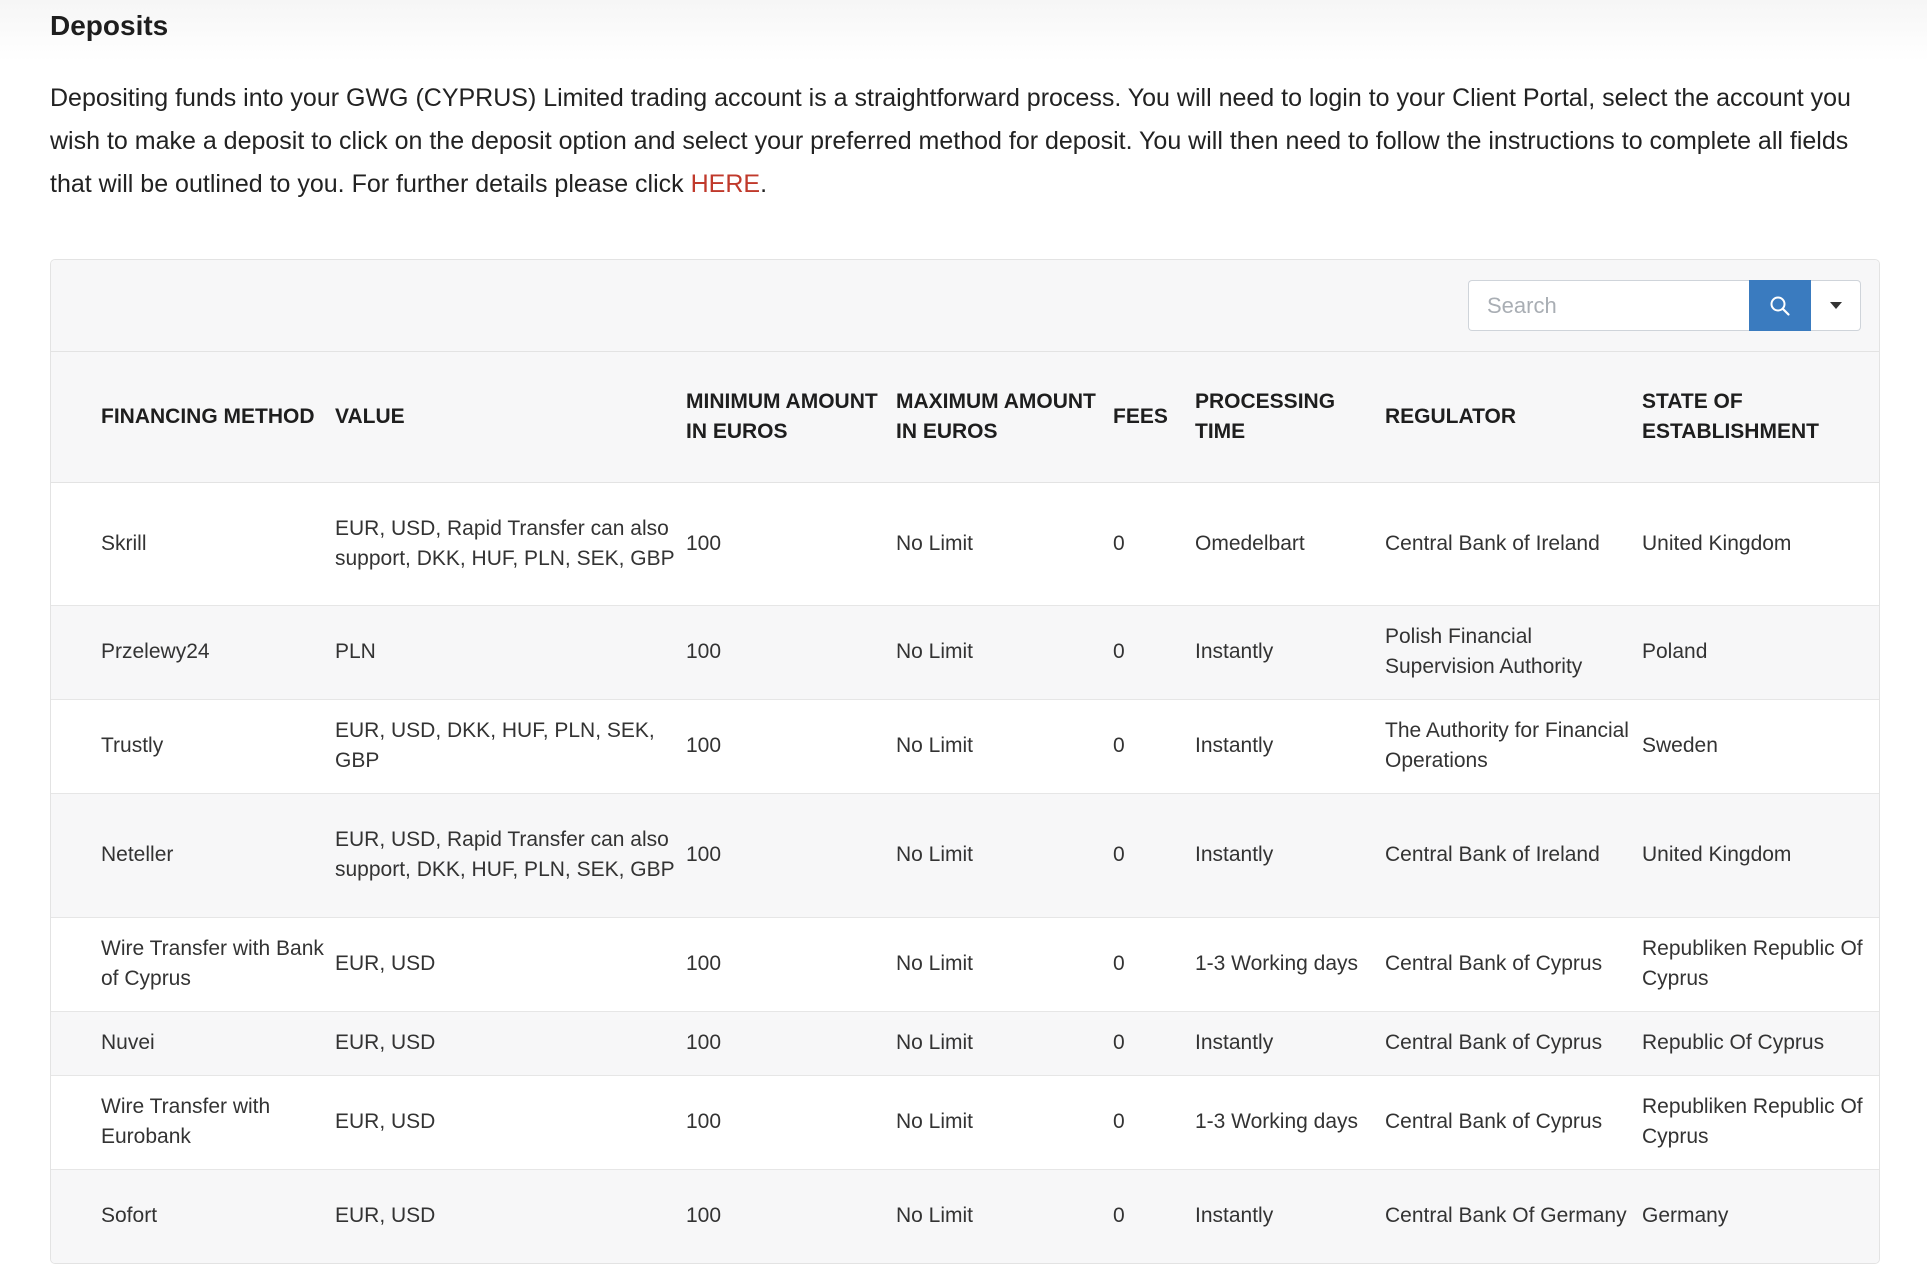 This screenshot has height=1277, width=1927. I want to click on search-group, so click(1664, 305).